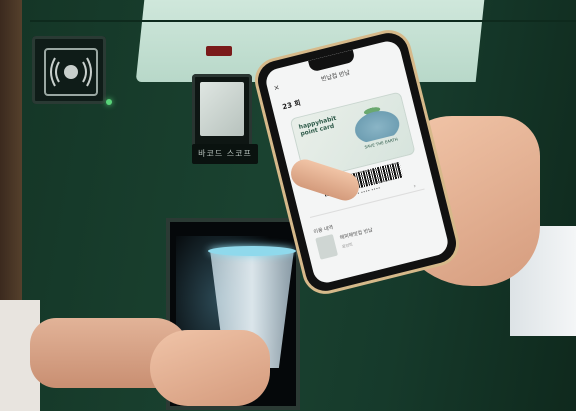 Image resolution: width=576 pixels, height=411 pixels. What do you see at coordinates (109, 102) in the screenshot?
I see `status-led` at bounding box center [109, 102].